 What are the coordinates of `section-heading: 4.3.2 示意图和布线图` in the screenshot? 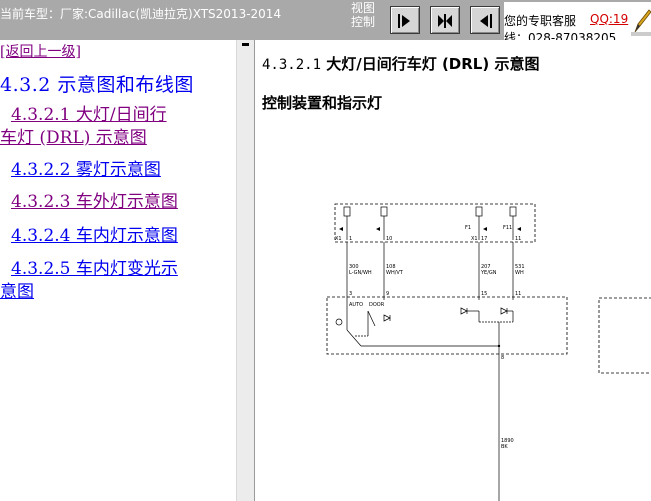 It's located at (97, 85).